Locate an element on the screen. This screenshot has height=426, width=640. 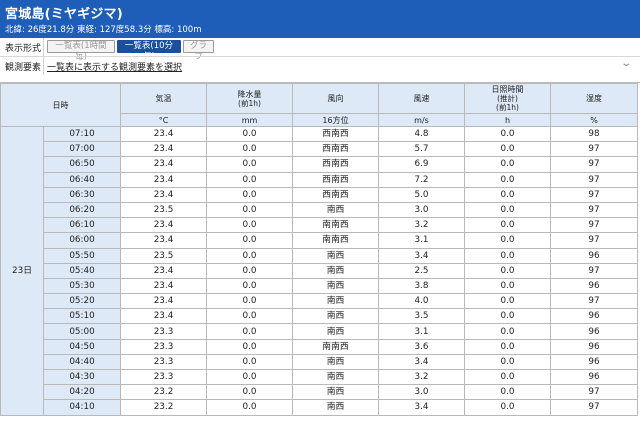
wind-speed-cell: 5.7 is located at coordinates (421, 149).